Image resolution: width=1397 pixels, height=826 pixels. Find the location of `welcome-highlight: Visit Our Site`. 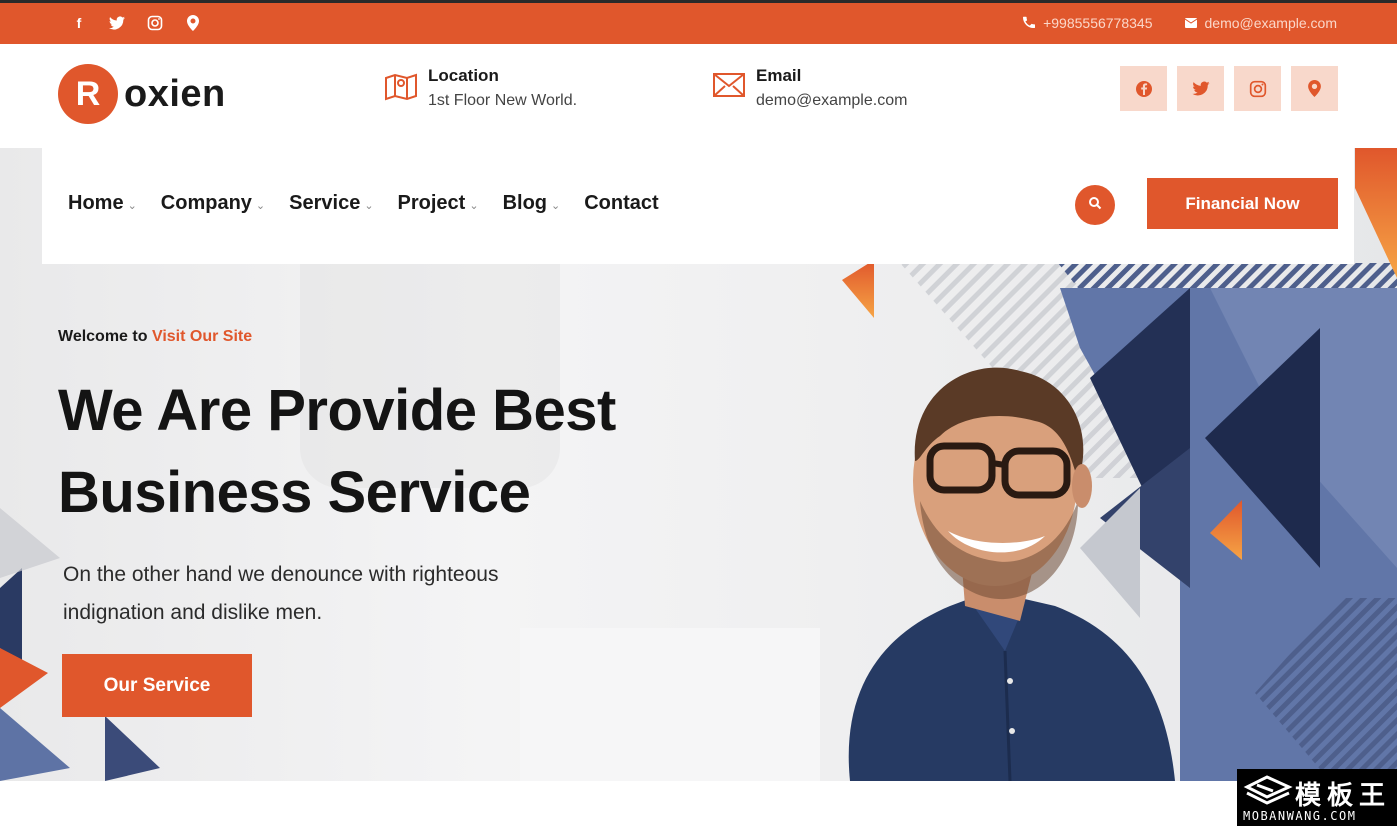

welcome-highlight: Visit Our Site is located at coordinates (202, 336).